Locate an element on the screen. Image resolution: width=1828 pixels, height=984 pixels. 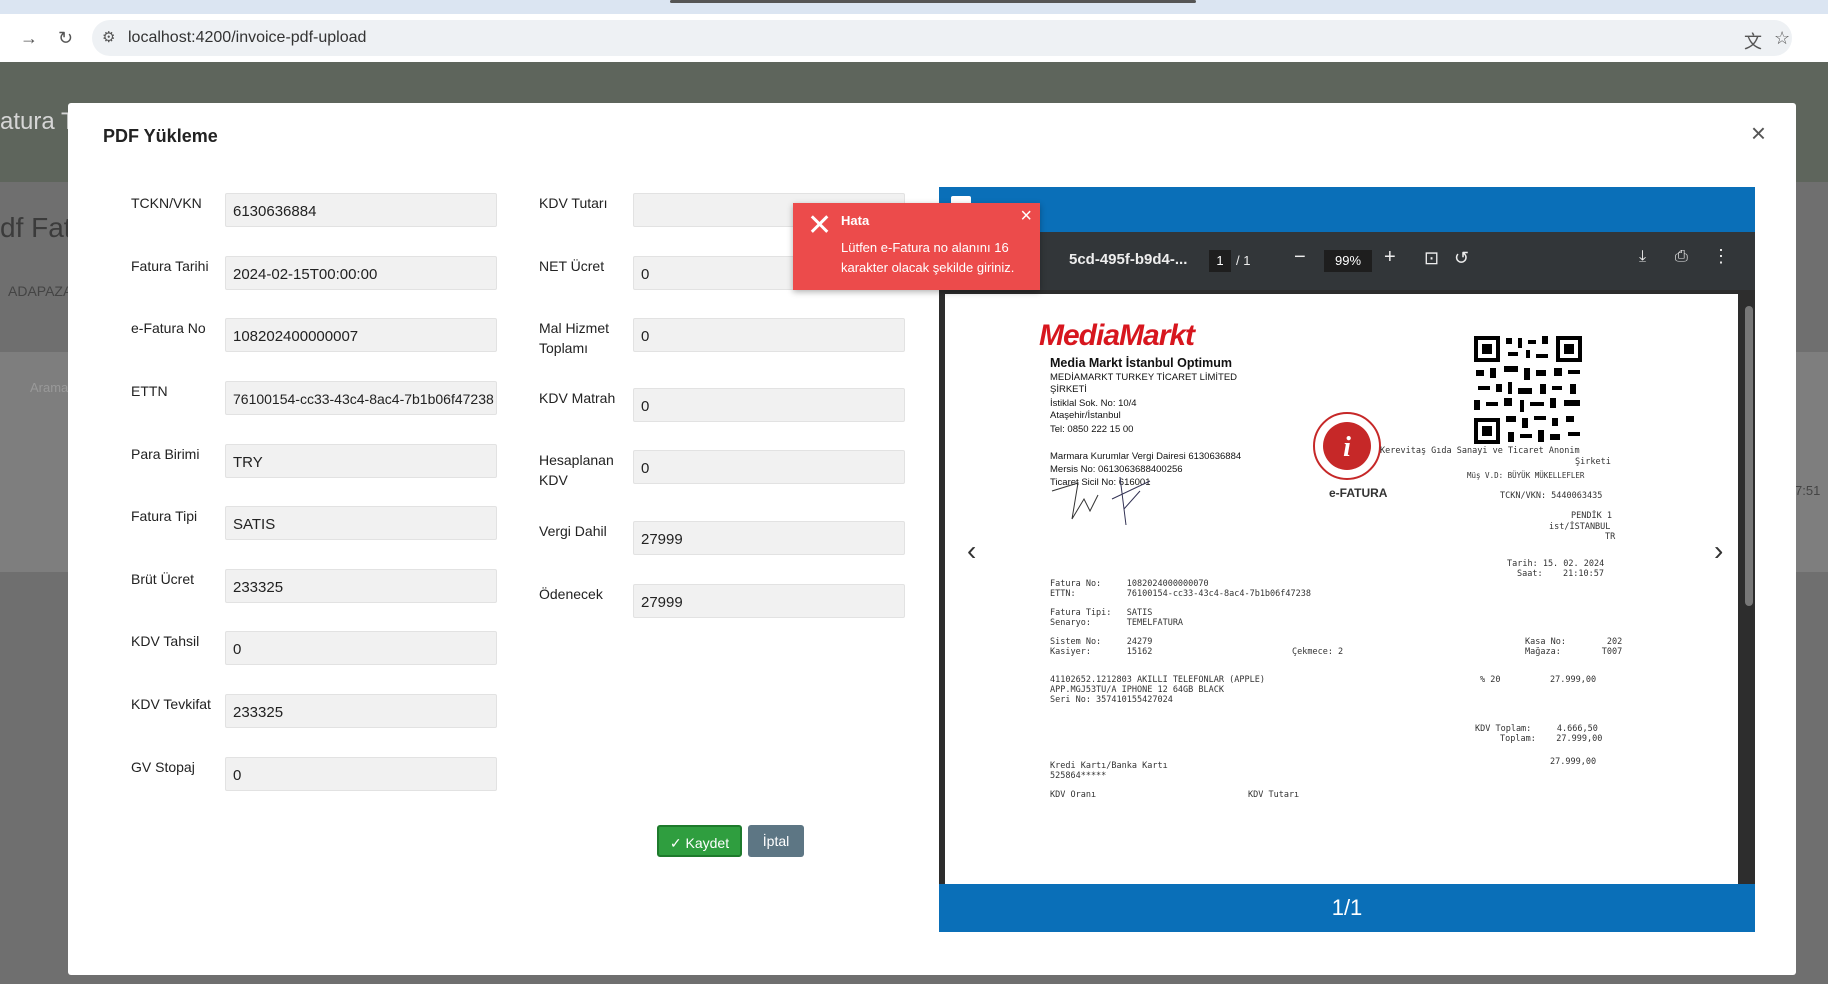
bg-time: 7:51 is located at coordinates (1808, 490).